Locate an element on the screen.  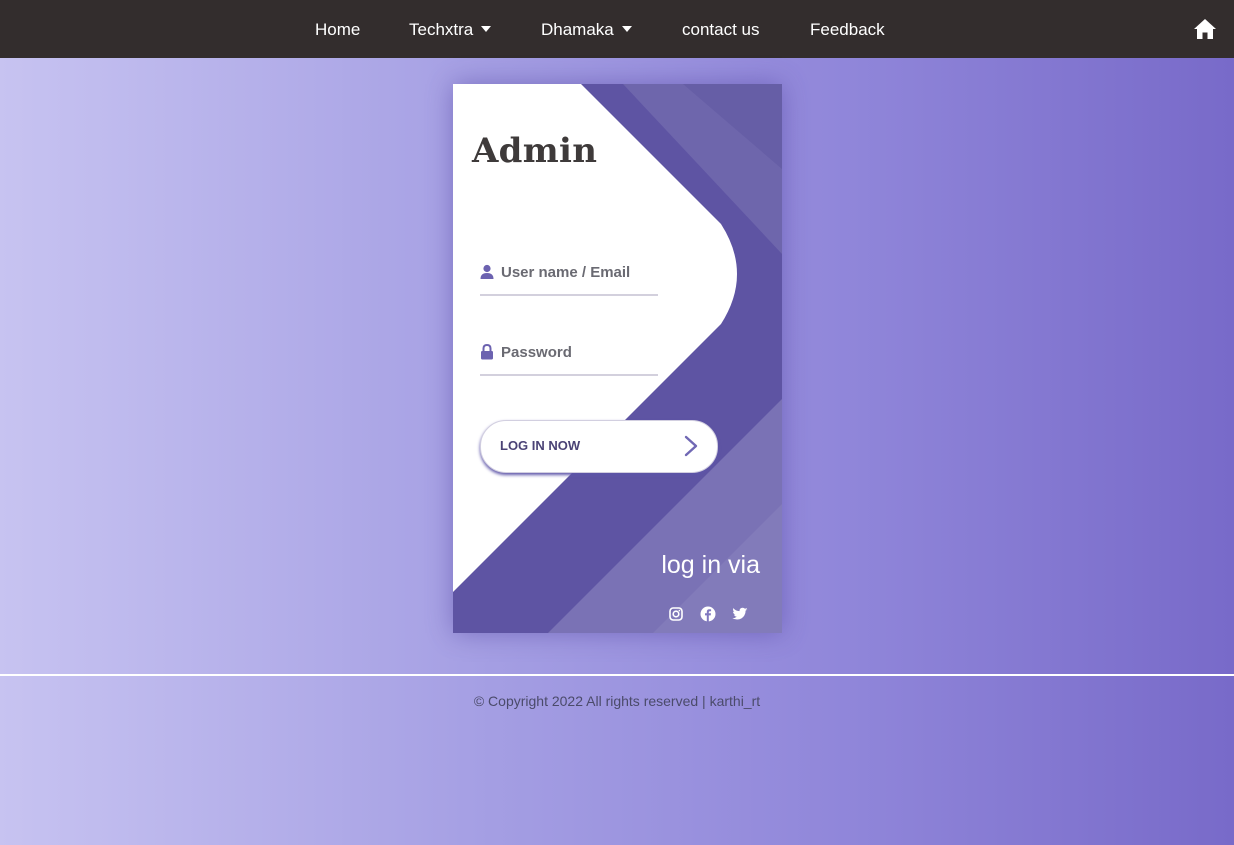
nav-techxtra-dropdown: Techxtra is located at coordinates (450, 30).